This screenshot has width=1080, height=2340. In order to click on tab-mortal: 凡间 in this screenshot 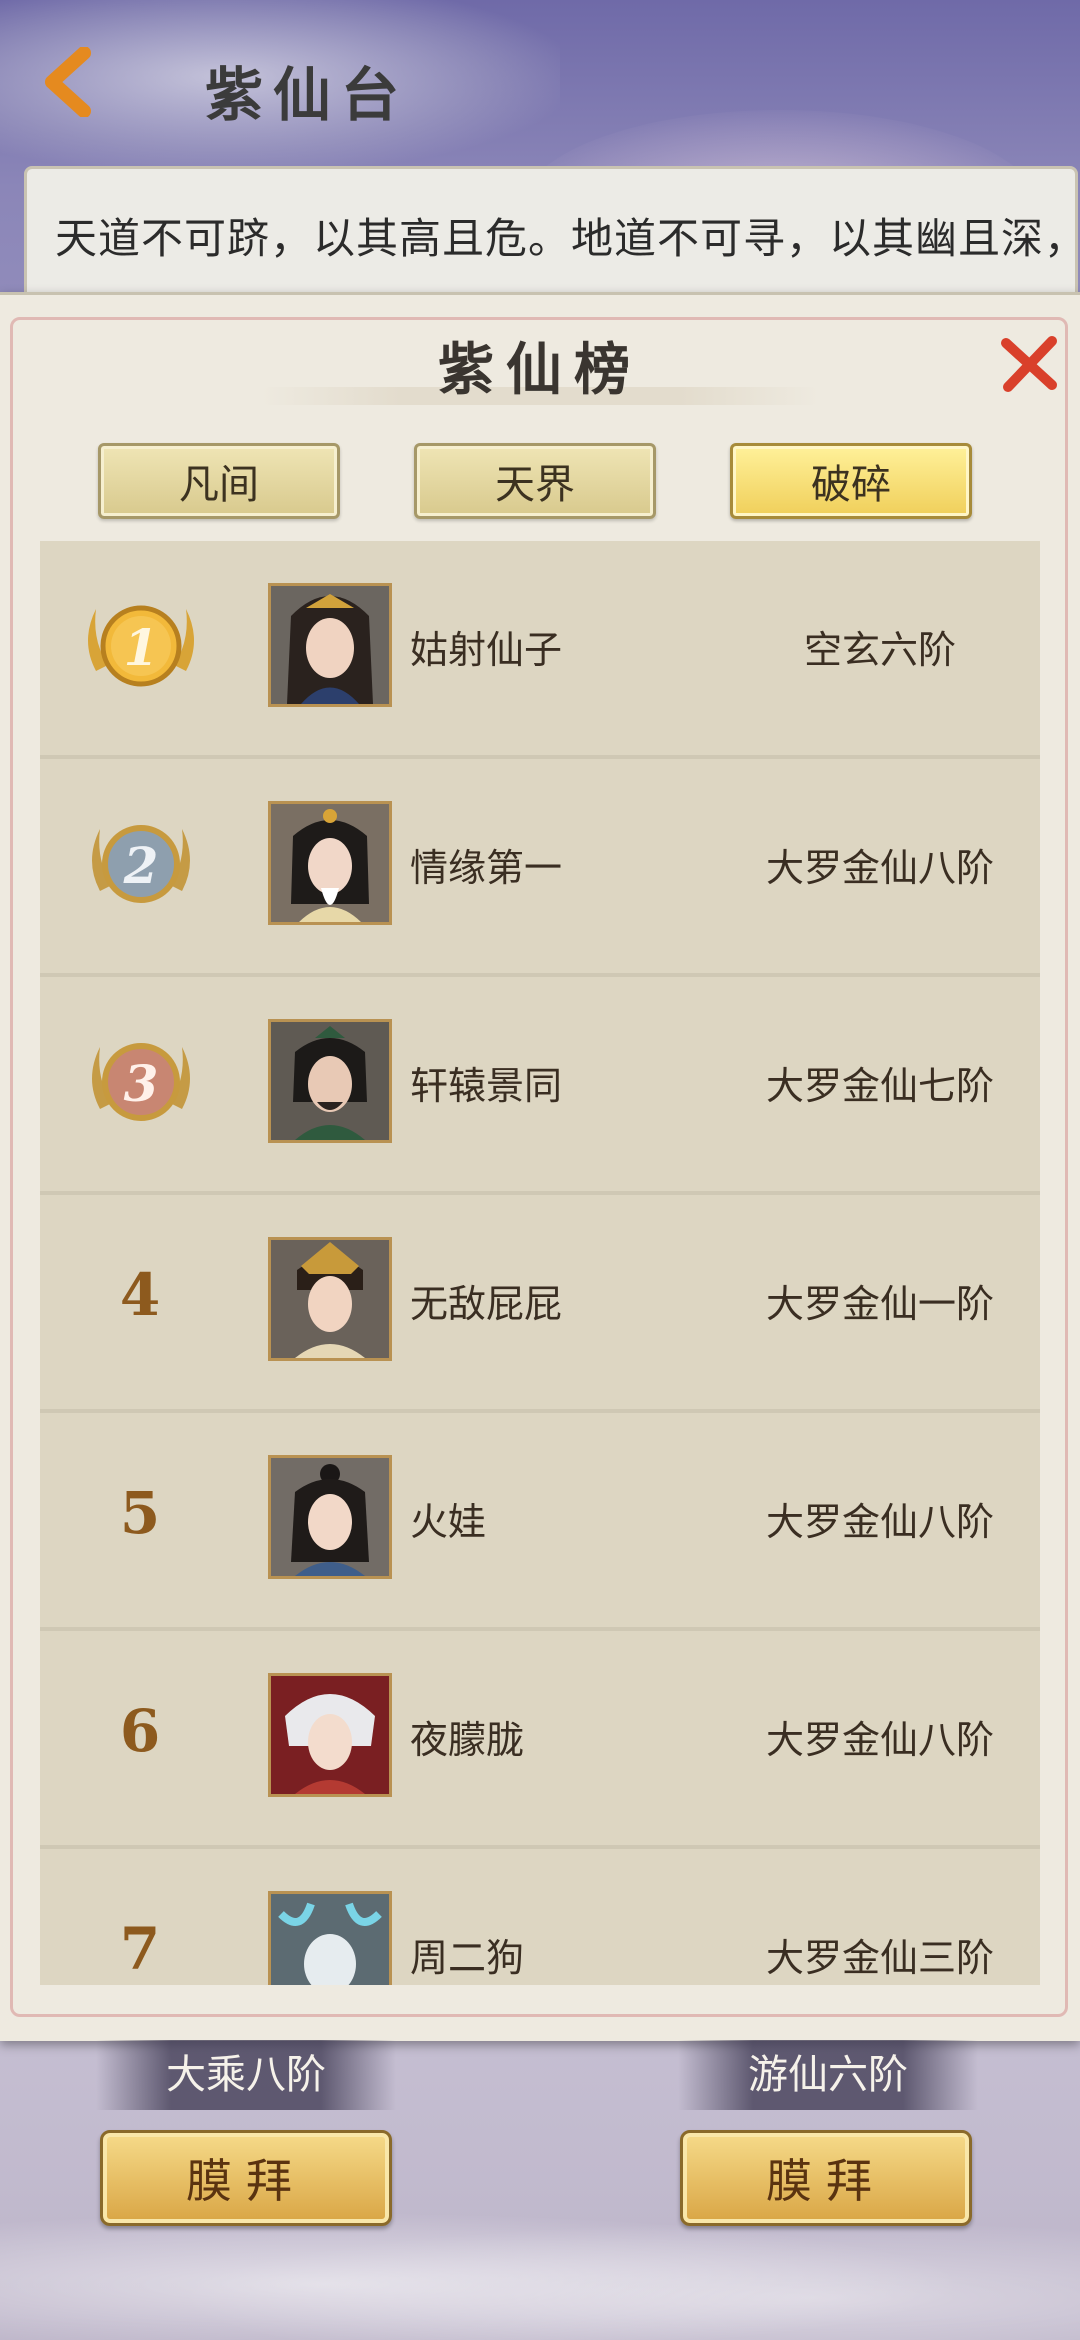, I will do `click(219, 481)`.